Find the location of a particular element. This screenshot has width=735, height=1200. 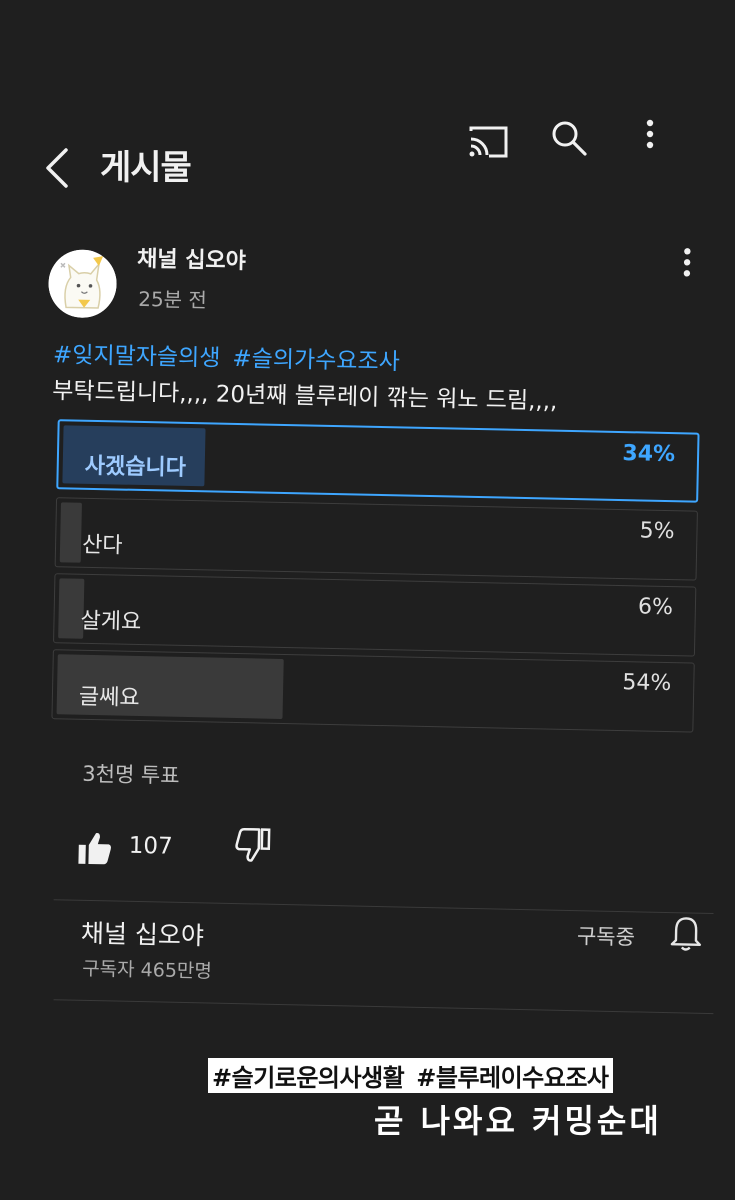

caption-hashtags: #슬기로운의사생활 #블루레이수요조사 is located at coordinates (410, 1075).